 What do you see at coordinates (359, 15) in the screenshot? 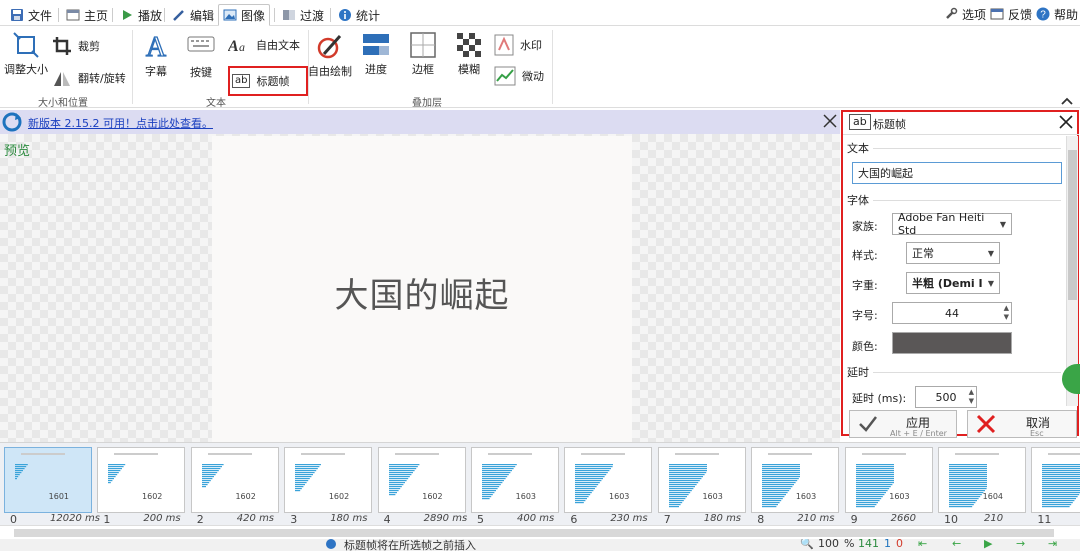
I see `tab-statistics: 统计` at bounding box center [359, 15].